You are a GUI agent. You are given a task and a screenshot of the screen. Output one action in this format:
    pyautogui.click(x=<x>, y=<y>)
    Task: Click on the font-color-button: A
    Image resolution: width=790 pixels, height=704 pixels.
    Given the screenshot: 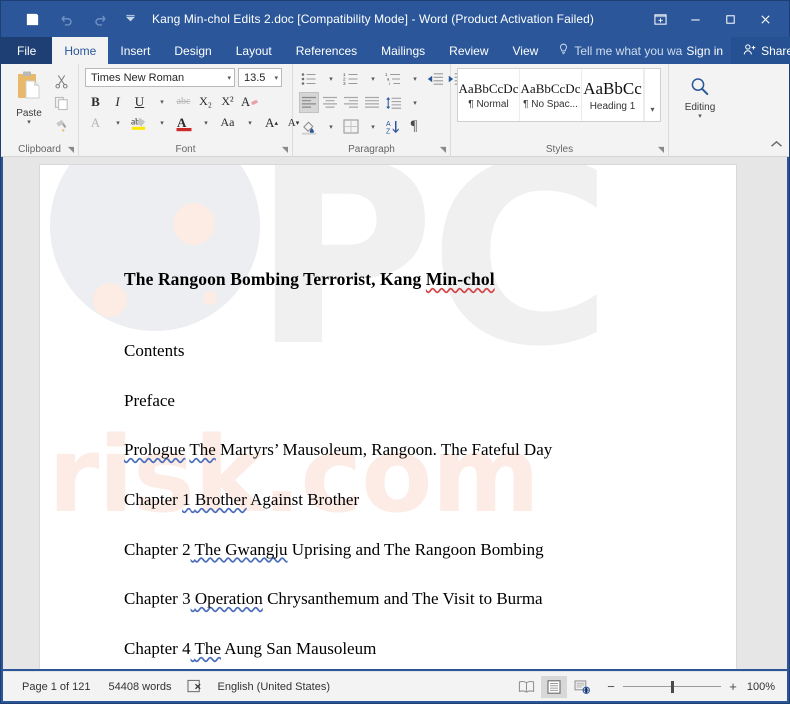 What is the action you would take?
    pyautogui.click(x=183, y=122)
    